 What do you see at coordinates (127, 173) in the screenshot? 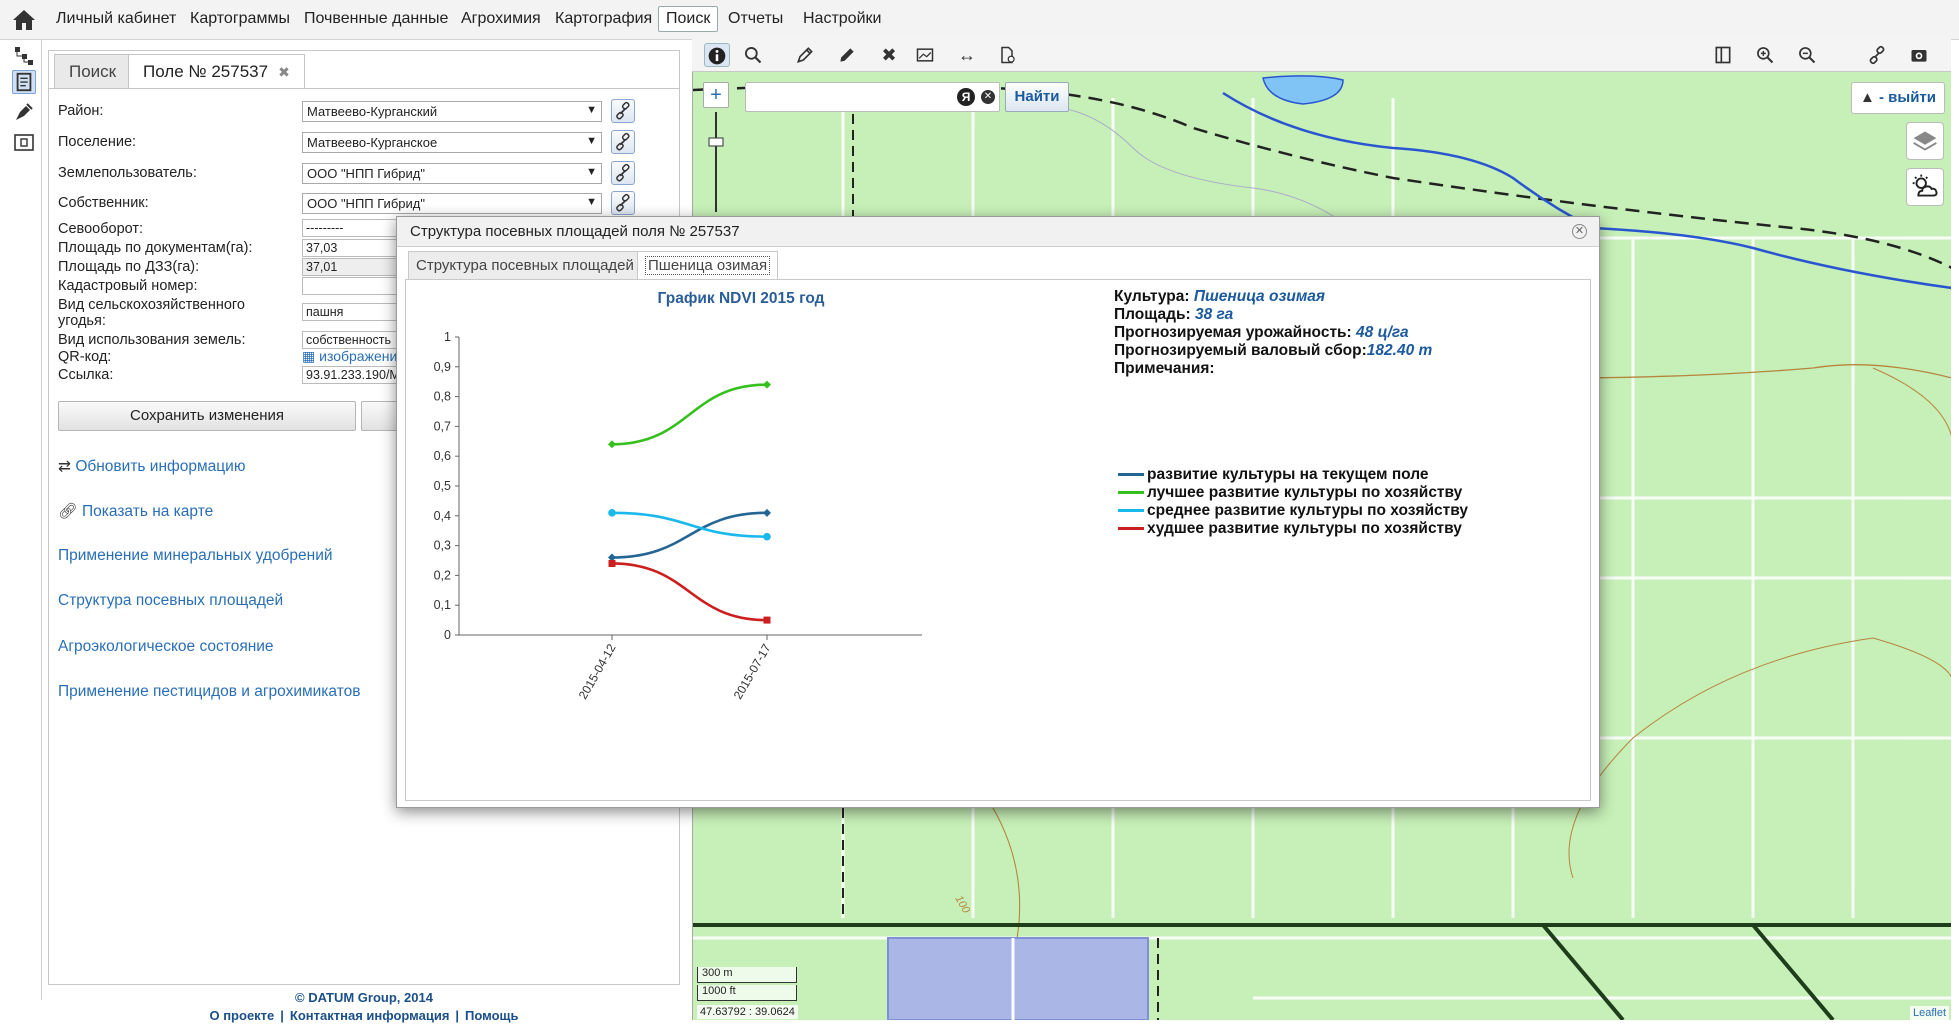
I see `landuser-label: Землепользователь:` at bounding box center [127, 173].